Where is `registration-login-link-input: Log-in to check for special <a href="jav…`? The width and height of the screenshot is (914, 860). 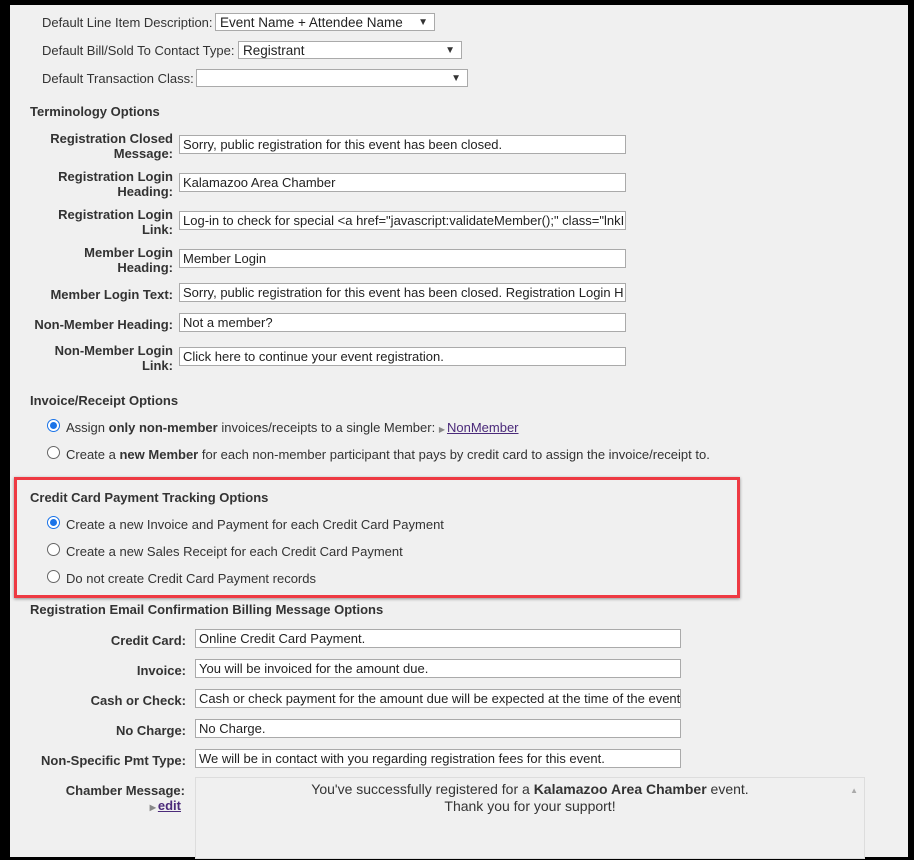 registration-login-link-input: Log-in to check for special <a href="jav… is located at coordinates (402, 220).